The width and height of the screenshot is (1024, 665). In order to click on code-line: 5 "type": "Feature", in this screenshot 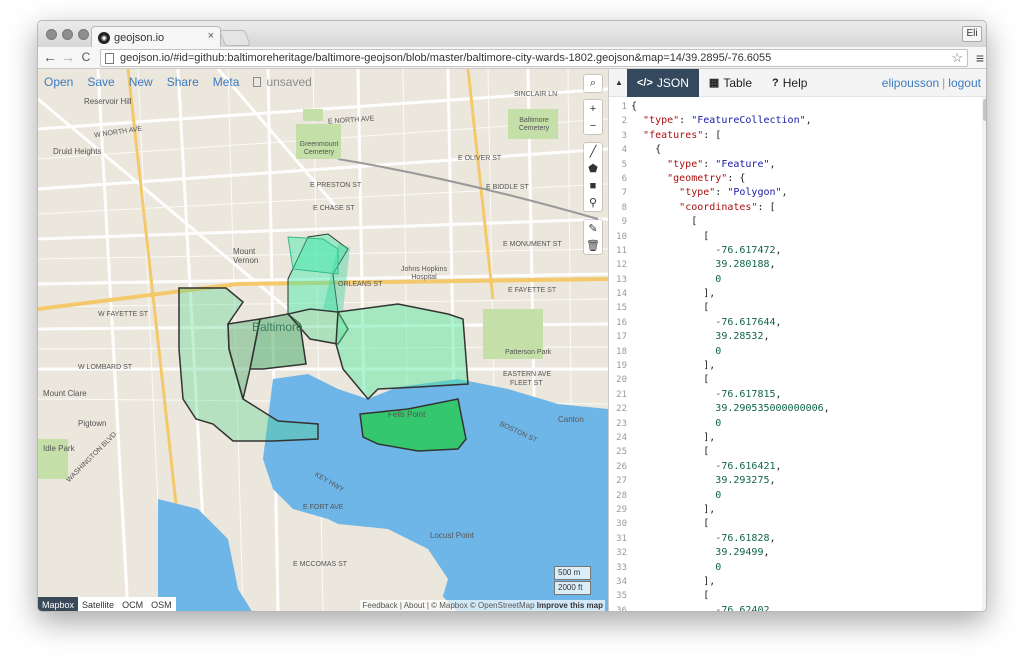, I will do `click(795, 165)`.